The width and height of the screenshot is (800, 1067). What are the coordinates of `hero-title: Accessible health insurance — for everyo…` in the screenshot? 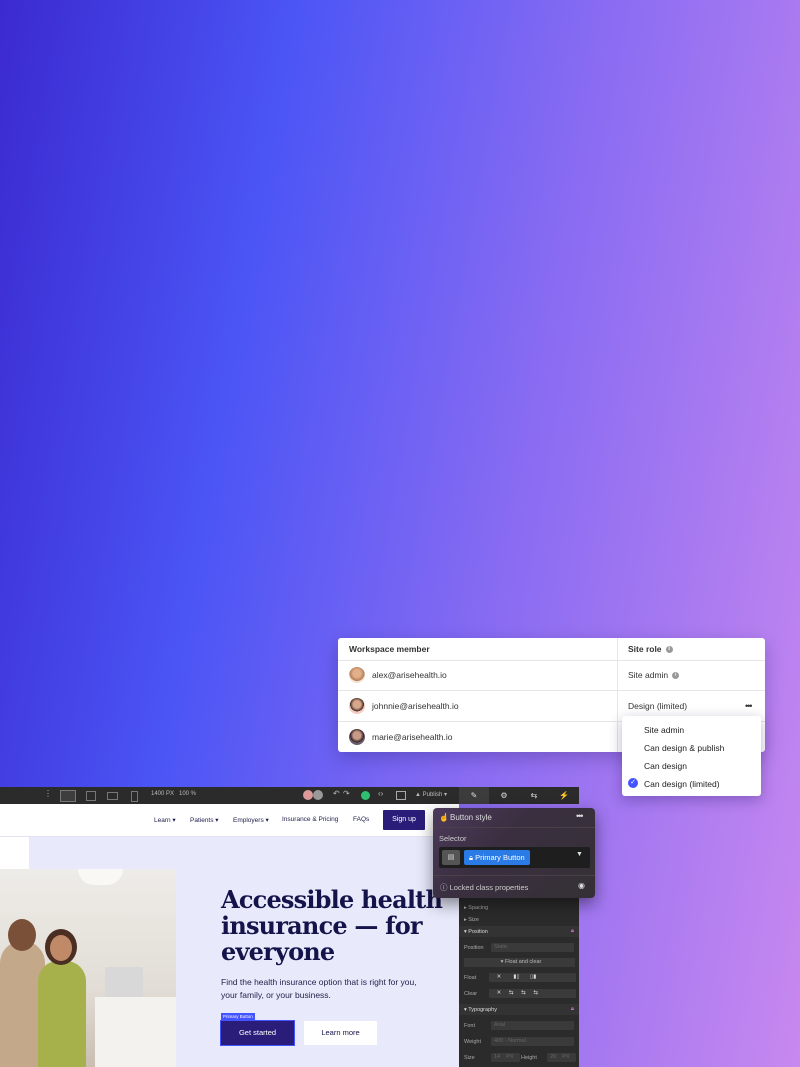 It's located at (332, 925).